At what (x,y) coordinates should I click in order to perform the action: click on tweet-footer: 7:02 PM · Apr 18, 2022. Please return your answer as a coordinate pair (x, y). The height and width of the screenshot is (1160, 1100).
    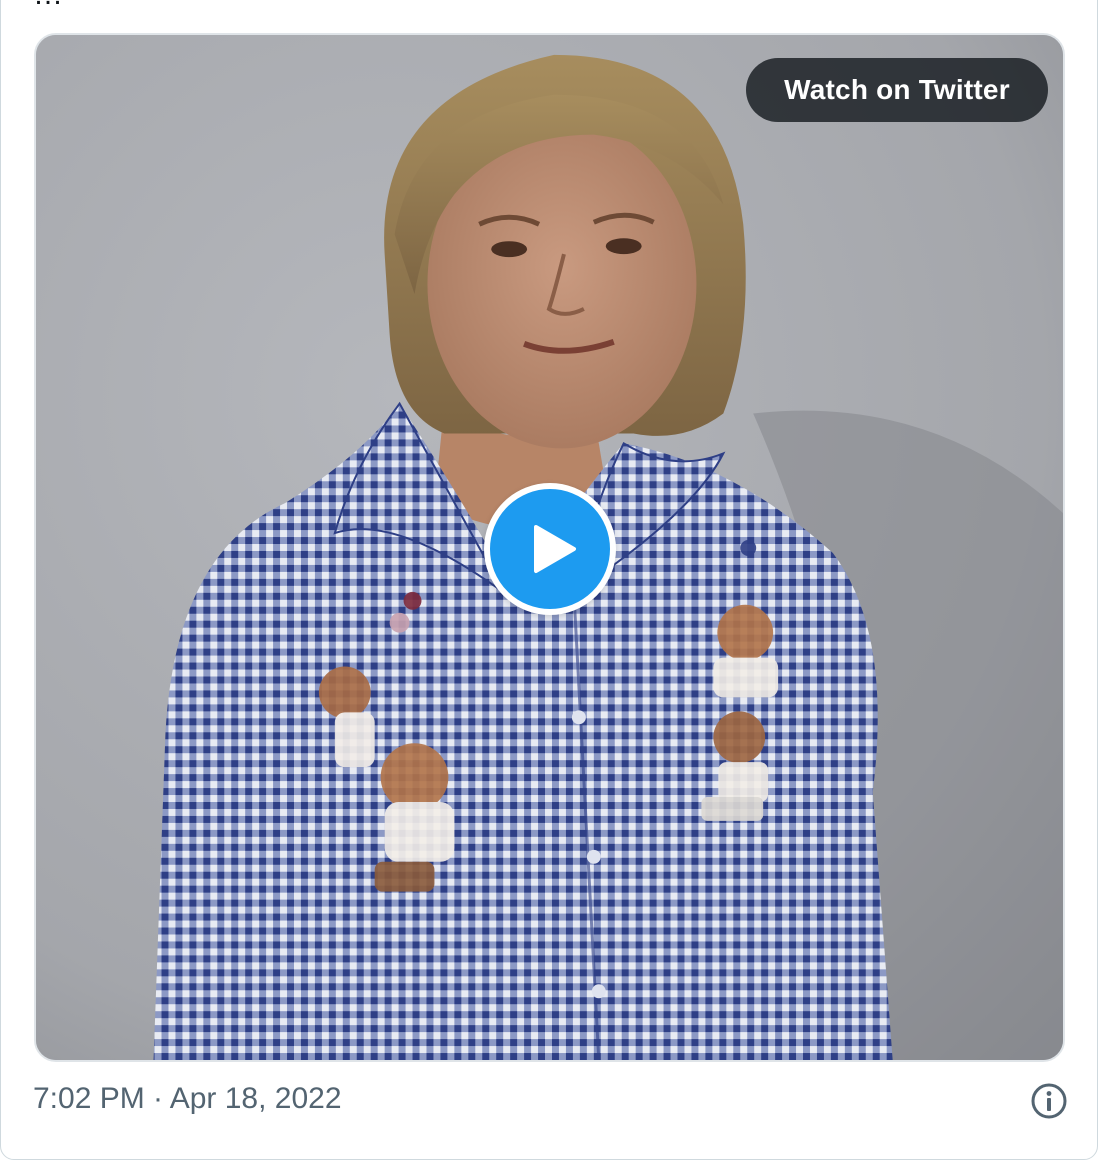
    Looking at the image, I should click on (550, 1102).